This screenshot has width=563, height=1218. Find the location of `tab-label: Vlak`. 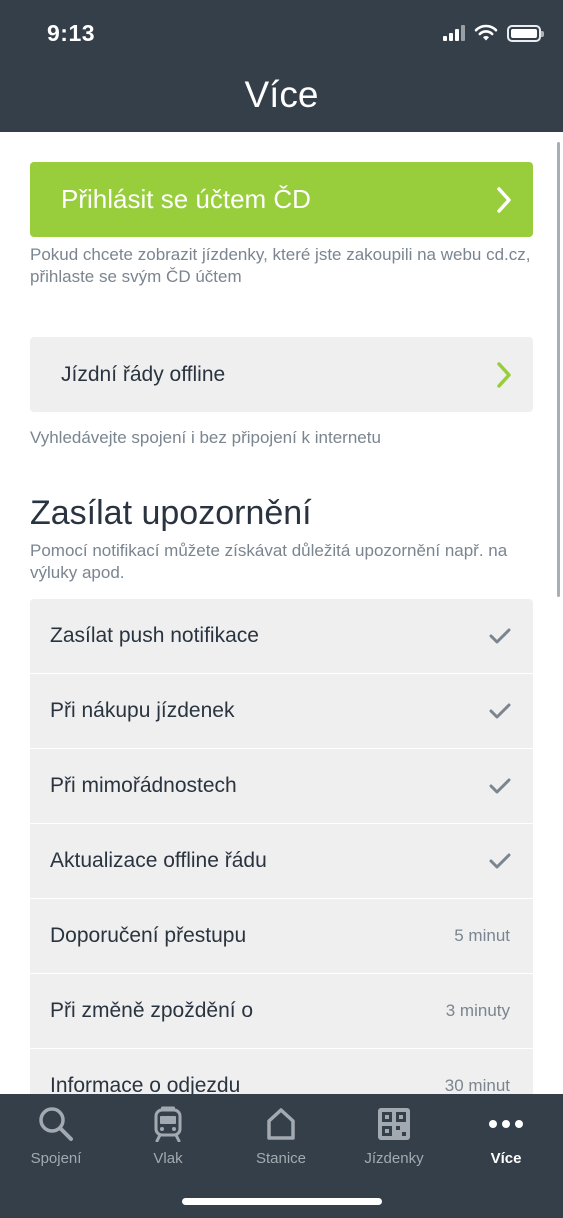

tab-label: Vlak is located at coordinates (168, 1158).